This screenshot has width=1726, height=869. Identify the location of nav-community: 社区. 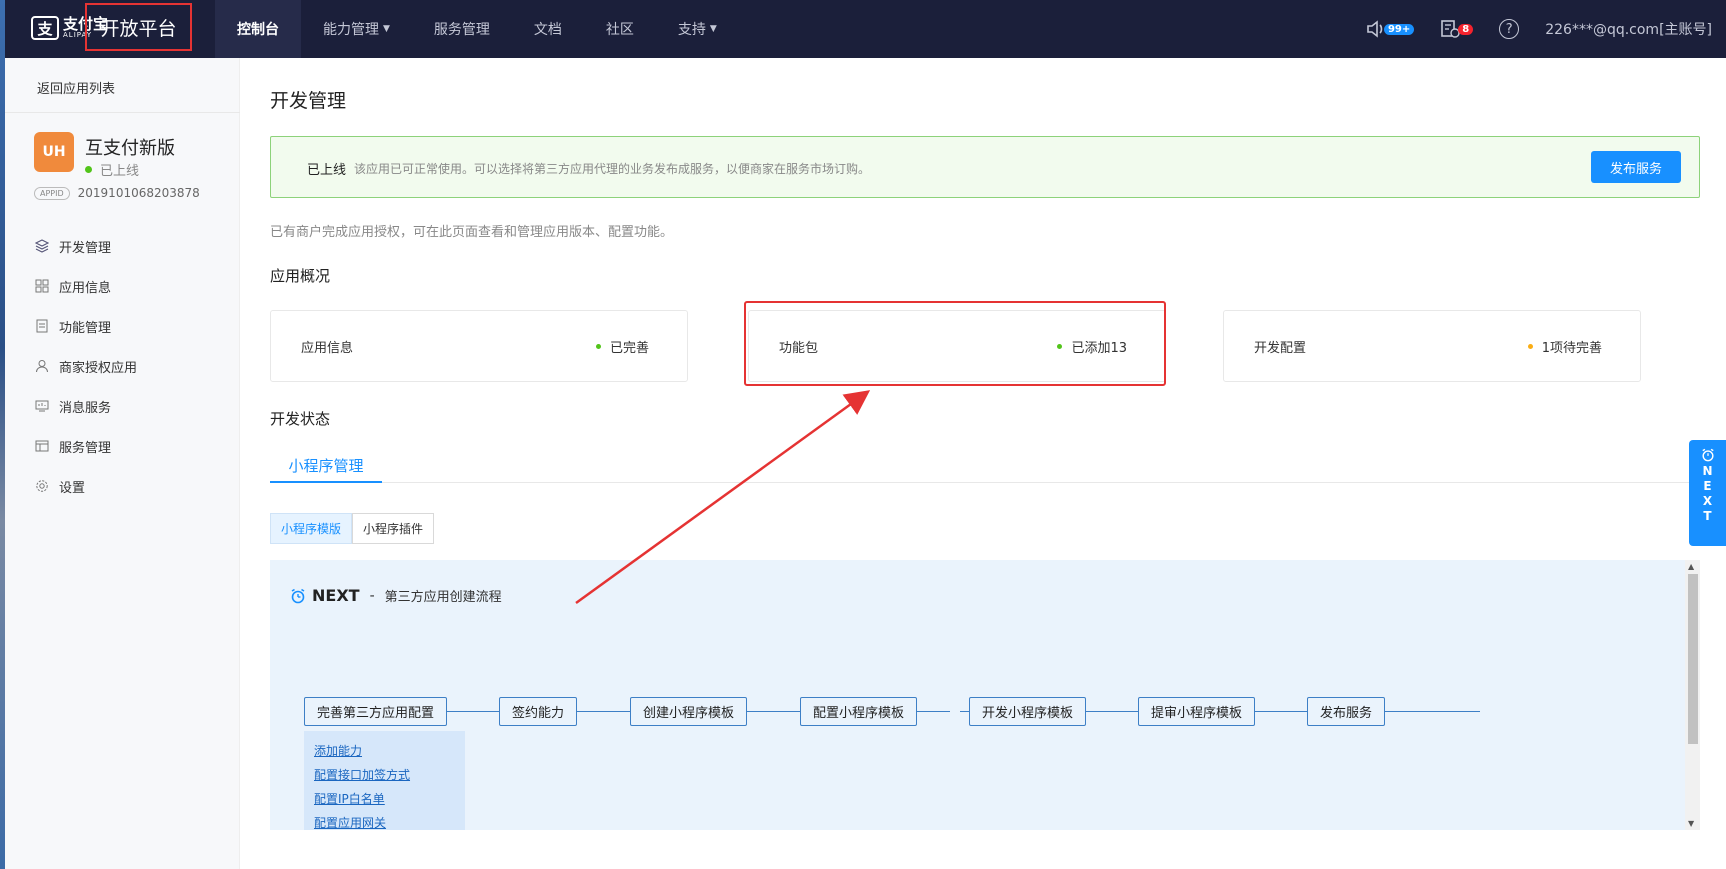
(620, 29).